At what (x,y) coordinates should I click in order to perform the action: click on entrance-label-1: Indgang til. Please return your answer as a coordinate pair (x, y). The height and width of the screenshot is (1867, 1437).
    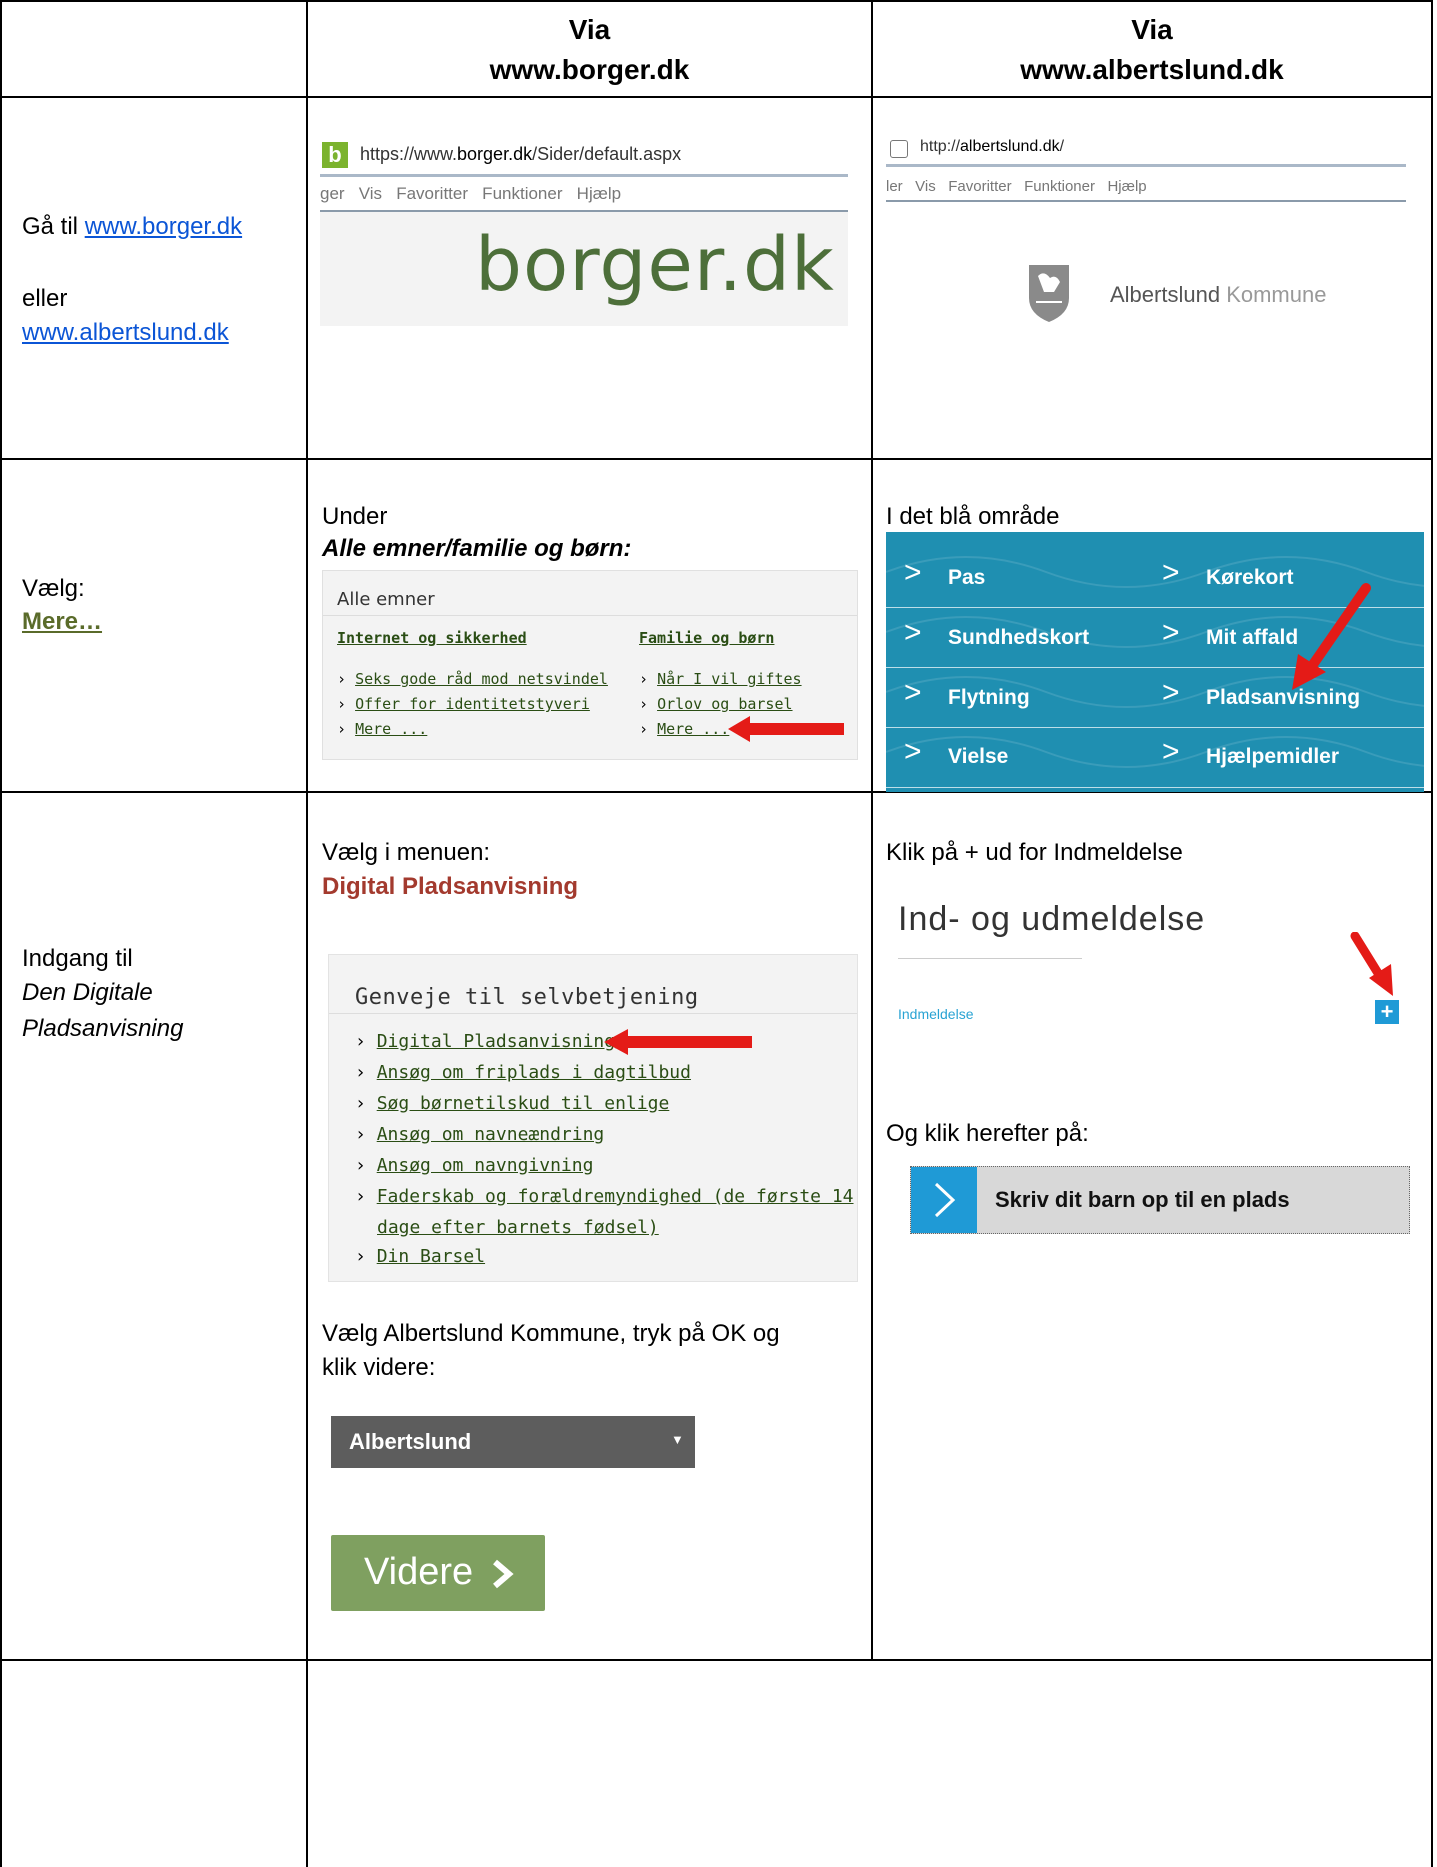
    Looking at the image, I should click on (77, 958).